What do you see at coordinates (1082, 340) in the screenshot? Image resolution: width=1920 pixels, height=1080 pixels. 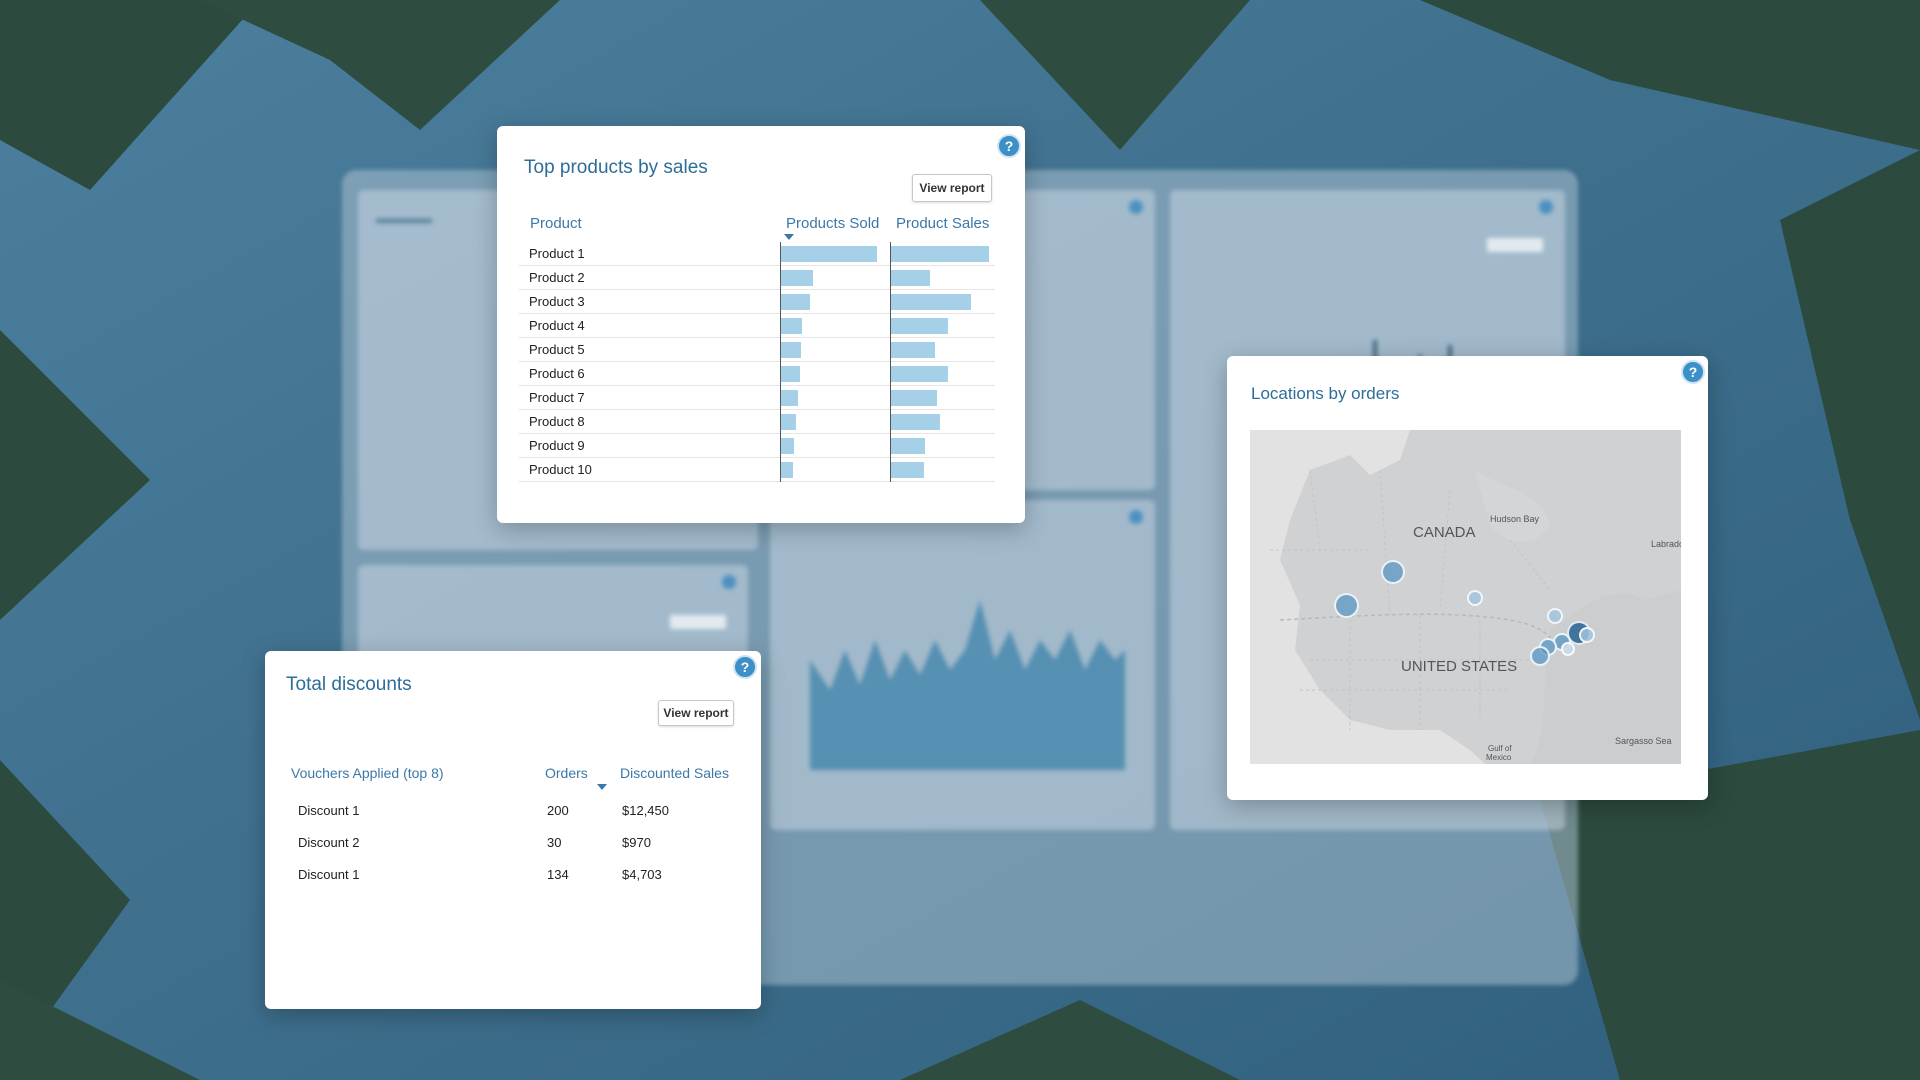 I see `ghost-panel-products` at bounding box center [1082, 340].